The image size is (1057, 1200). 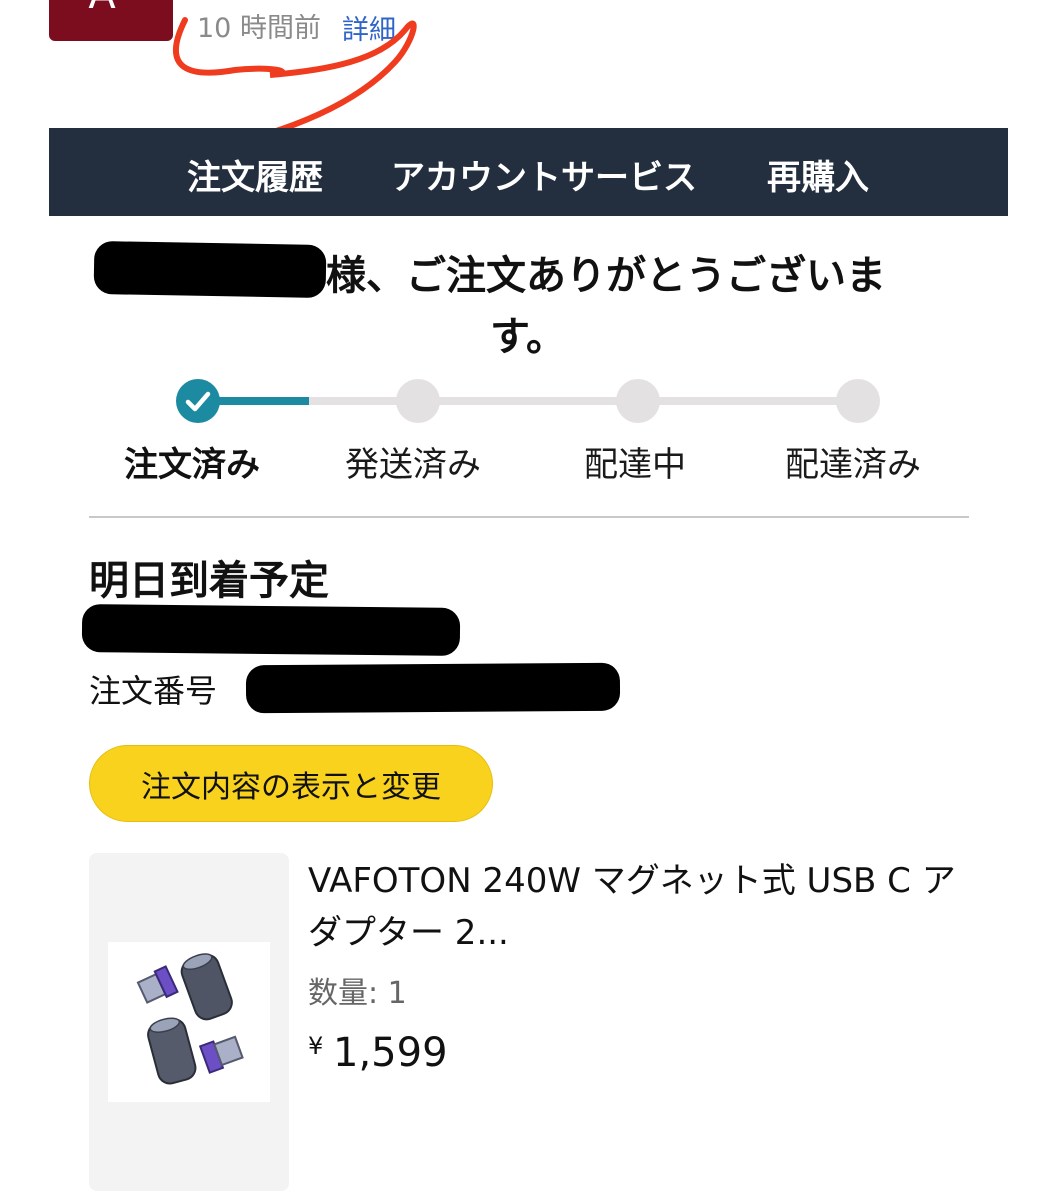 I want to click on timestamp: 10 時間前, so click(x=259, y=28).